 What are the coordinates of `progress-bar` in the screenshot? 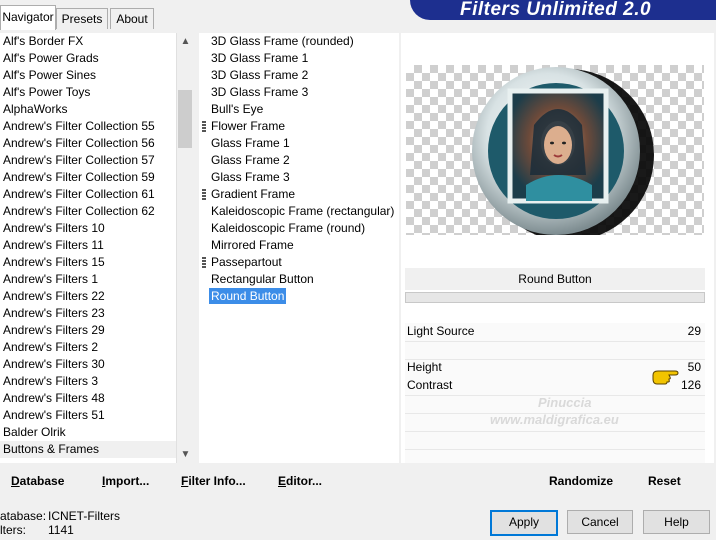 It's located at (555, 297).